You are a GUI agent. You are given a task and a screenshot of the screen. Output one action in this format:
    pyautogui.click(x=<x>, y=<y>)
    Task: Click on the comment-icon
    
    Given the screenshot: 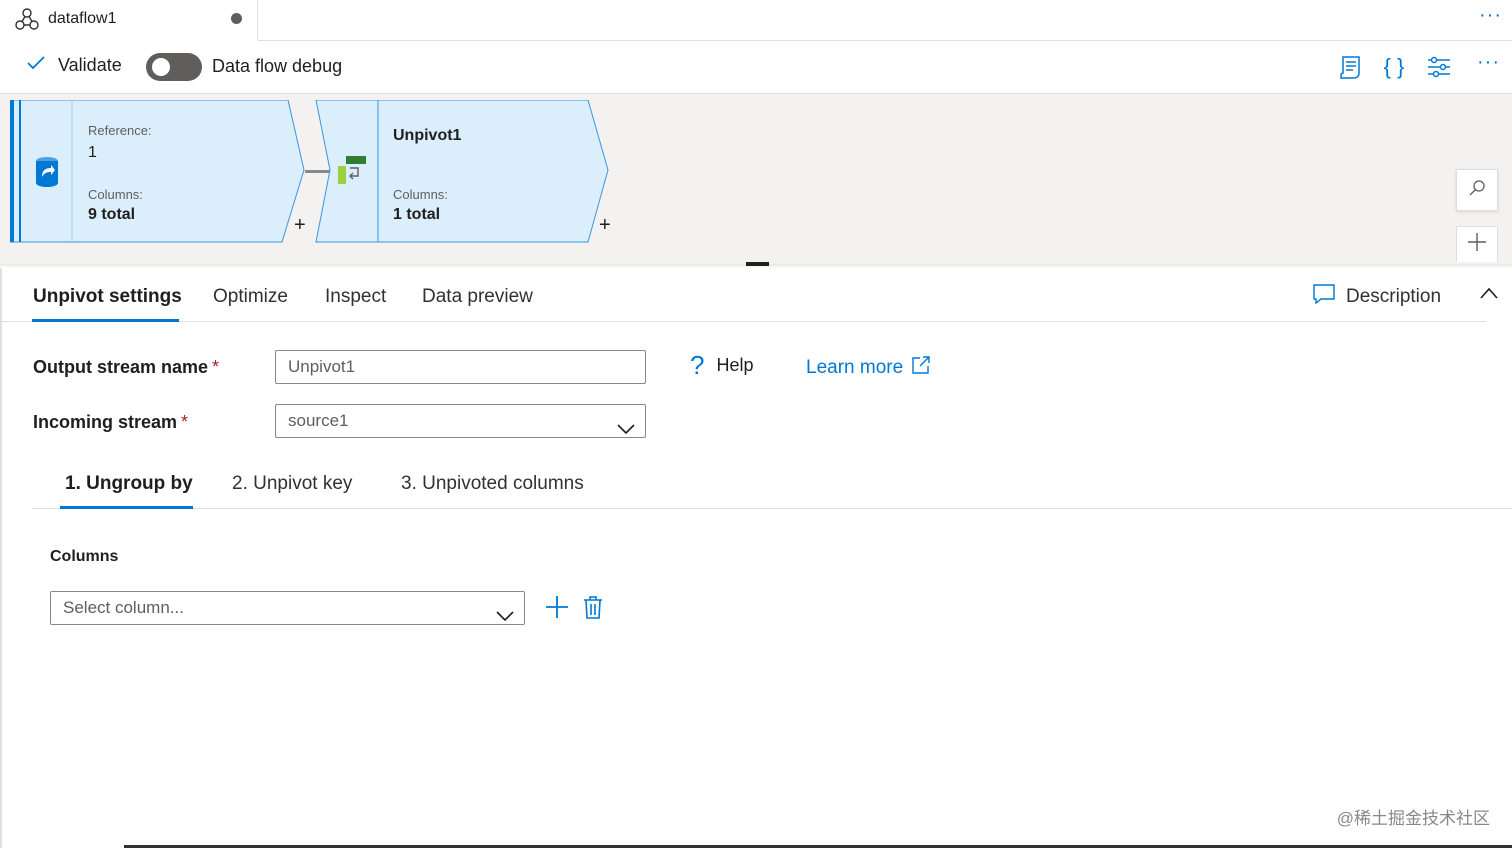 What is the action you would take?
    pyautogui.click(x=1324, y=297)
    